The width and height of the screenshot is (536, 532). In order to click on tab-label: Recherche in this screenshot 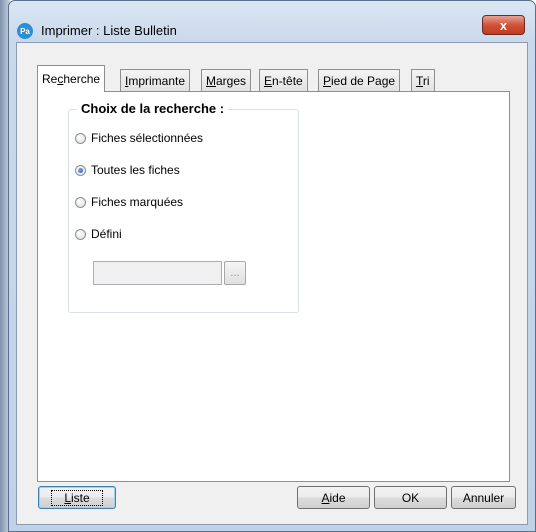, I will do `click(71, 79)`.